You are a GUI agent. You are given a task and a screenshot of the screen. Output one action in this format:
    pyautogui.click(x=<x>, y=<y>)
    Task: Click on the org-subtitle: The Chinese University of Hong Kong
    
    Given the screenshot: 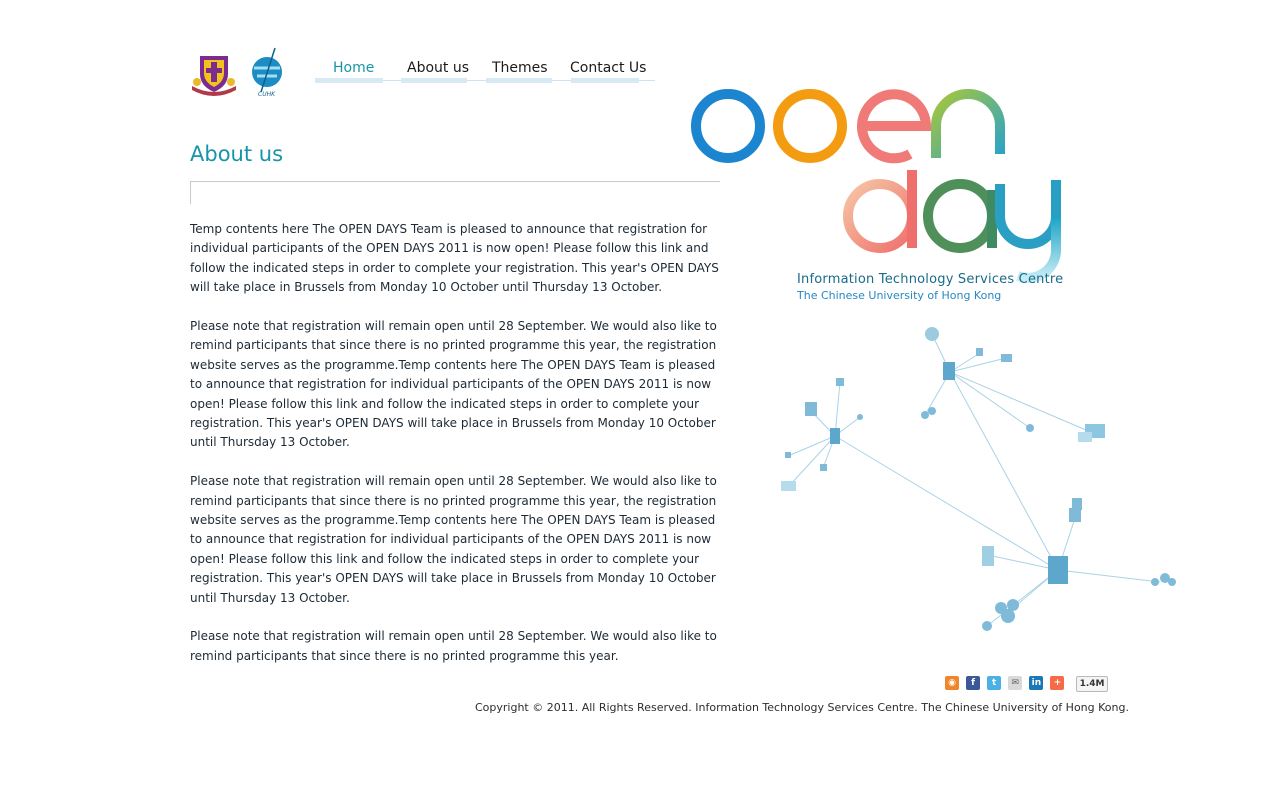 What is the action you would take?
    pyautogui.click(x=899, y=295)
    